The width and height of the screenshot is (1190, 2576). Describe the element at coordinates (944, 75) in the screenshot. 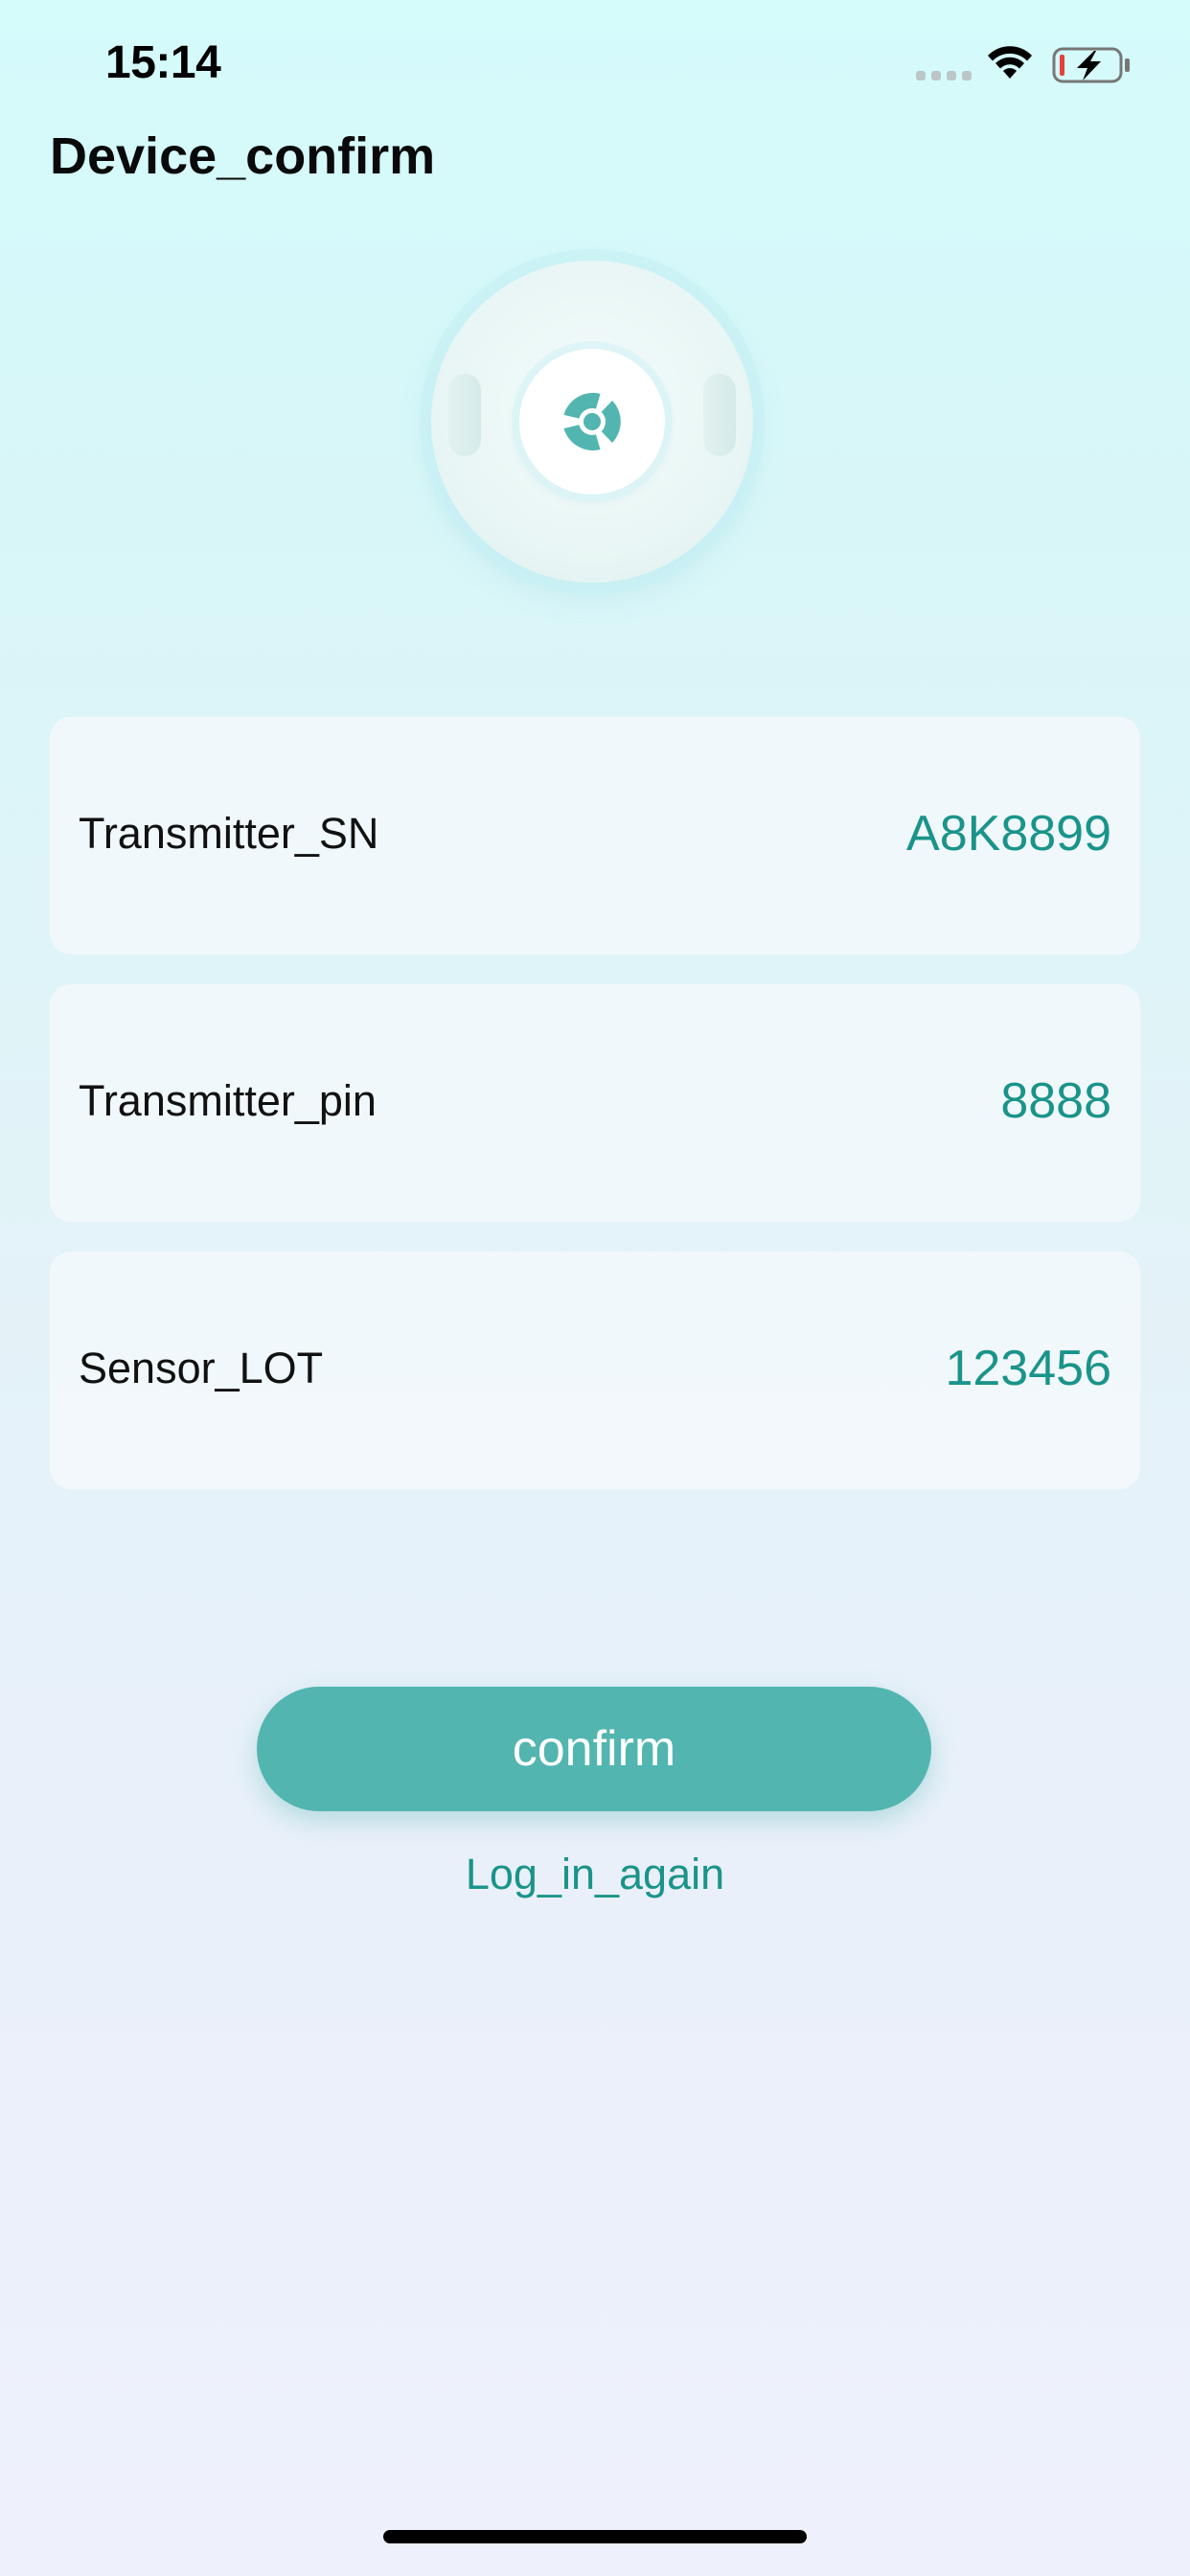

I see `signal-dots-icon` at that location.